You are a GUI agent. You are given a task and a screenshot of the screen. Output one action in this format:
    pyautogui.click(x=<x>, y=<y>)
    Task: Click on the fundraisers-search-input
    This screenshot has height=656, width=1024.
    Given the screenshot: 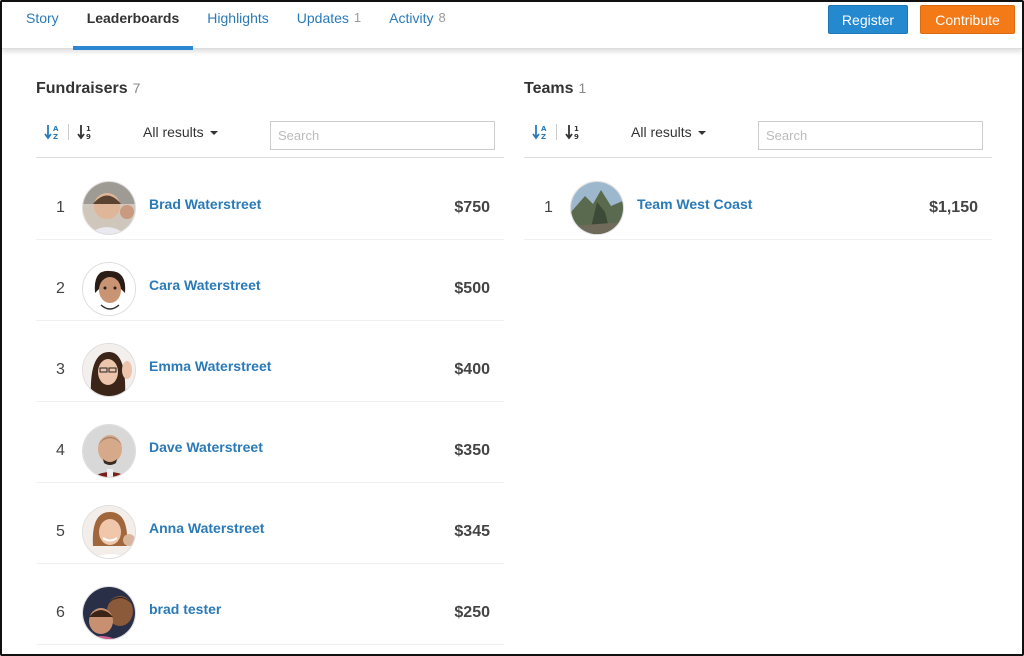 What is the action you would take?
    pyautogui.click(x=382, y=135)
    